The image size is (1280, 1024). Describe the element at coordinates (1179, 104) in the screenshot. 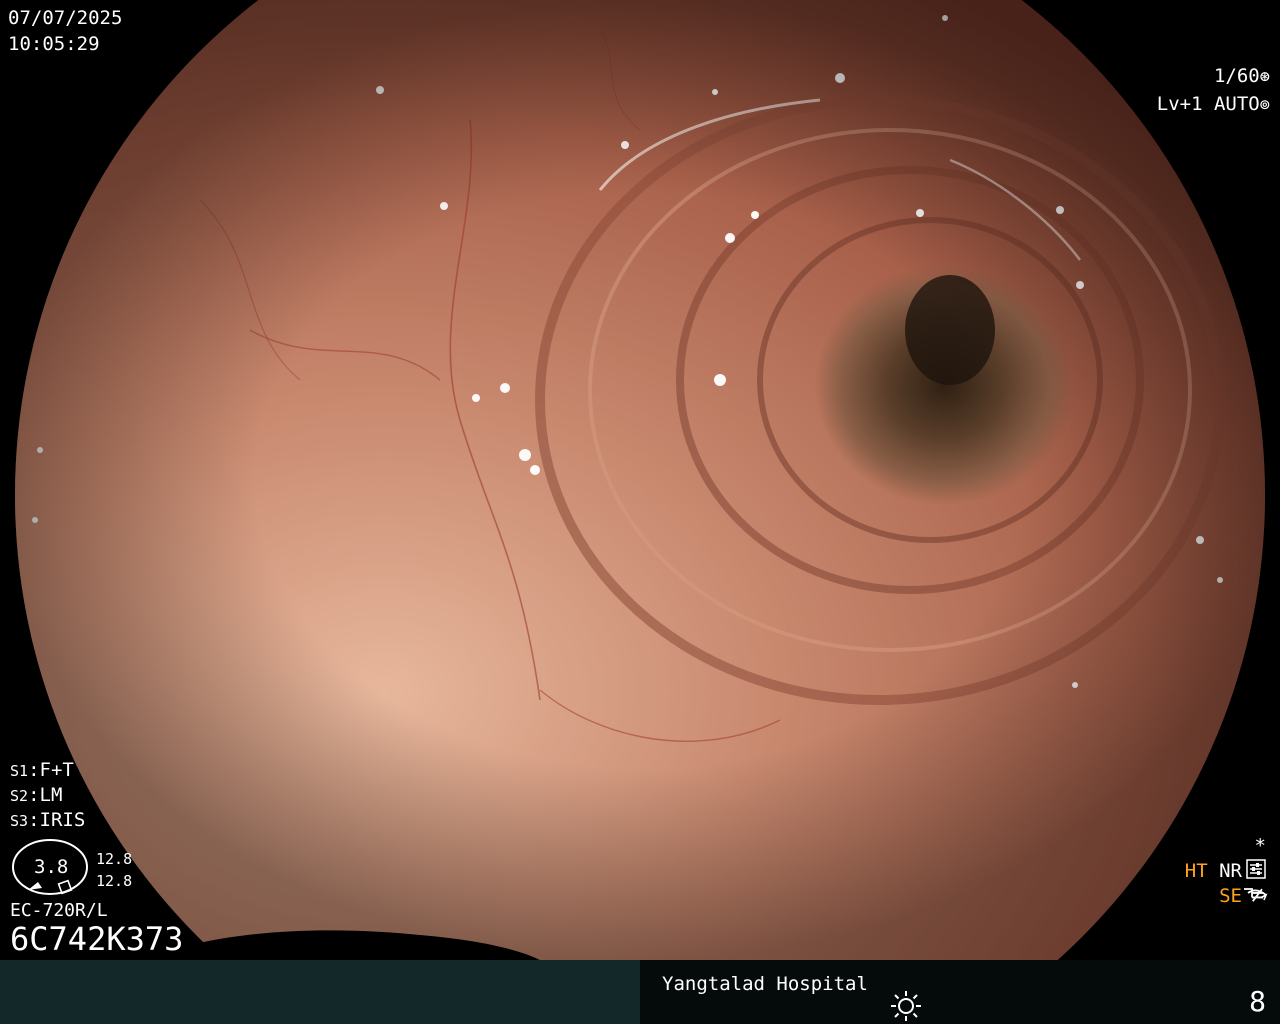

I see `level-value: Lv+1` at that location.